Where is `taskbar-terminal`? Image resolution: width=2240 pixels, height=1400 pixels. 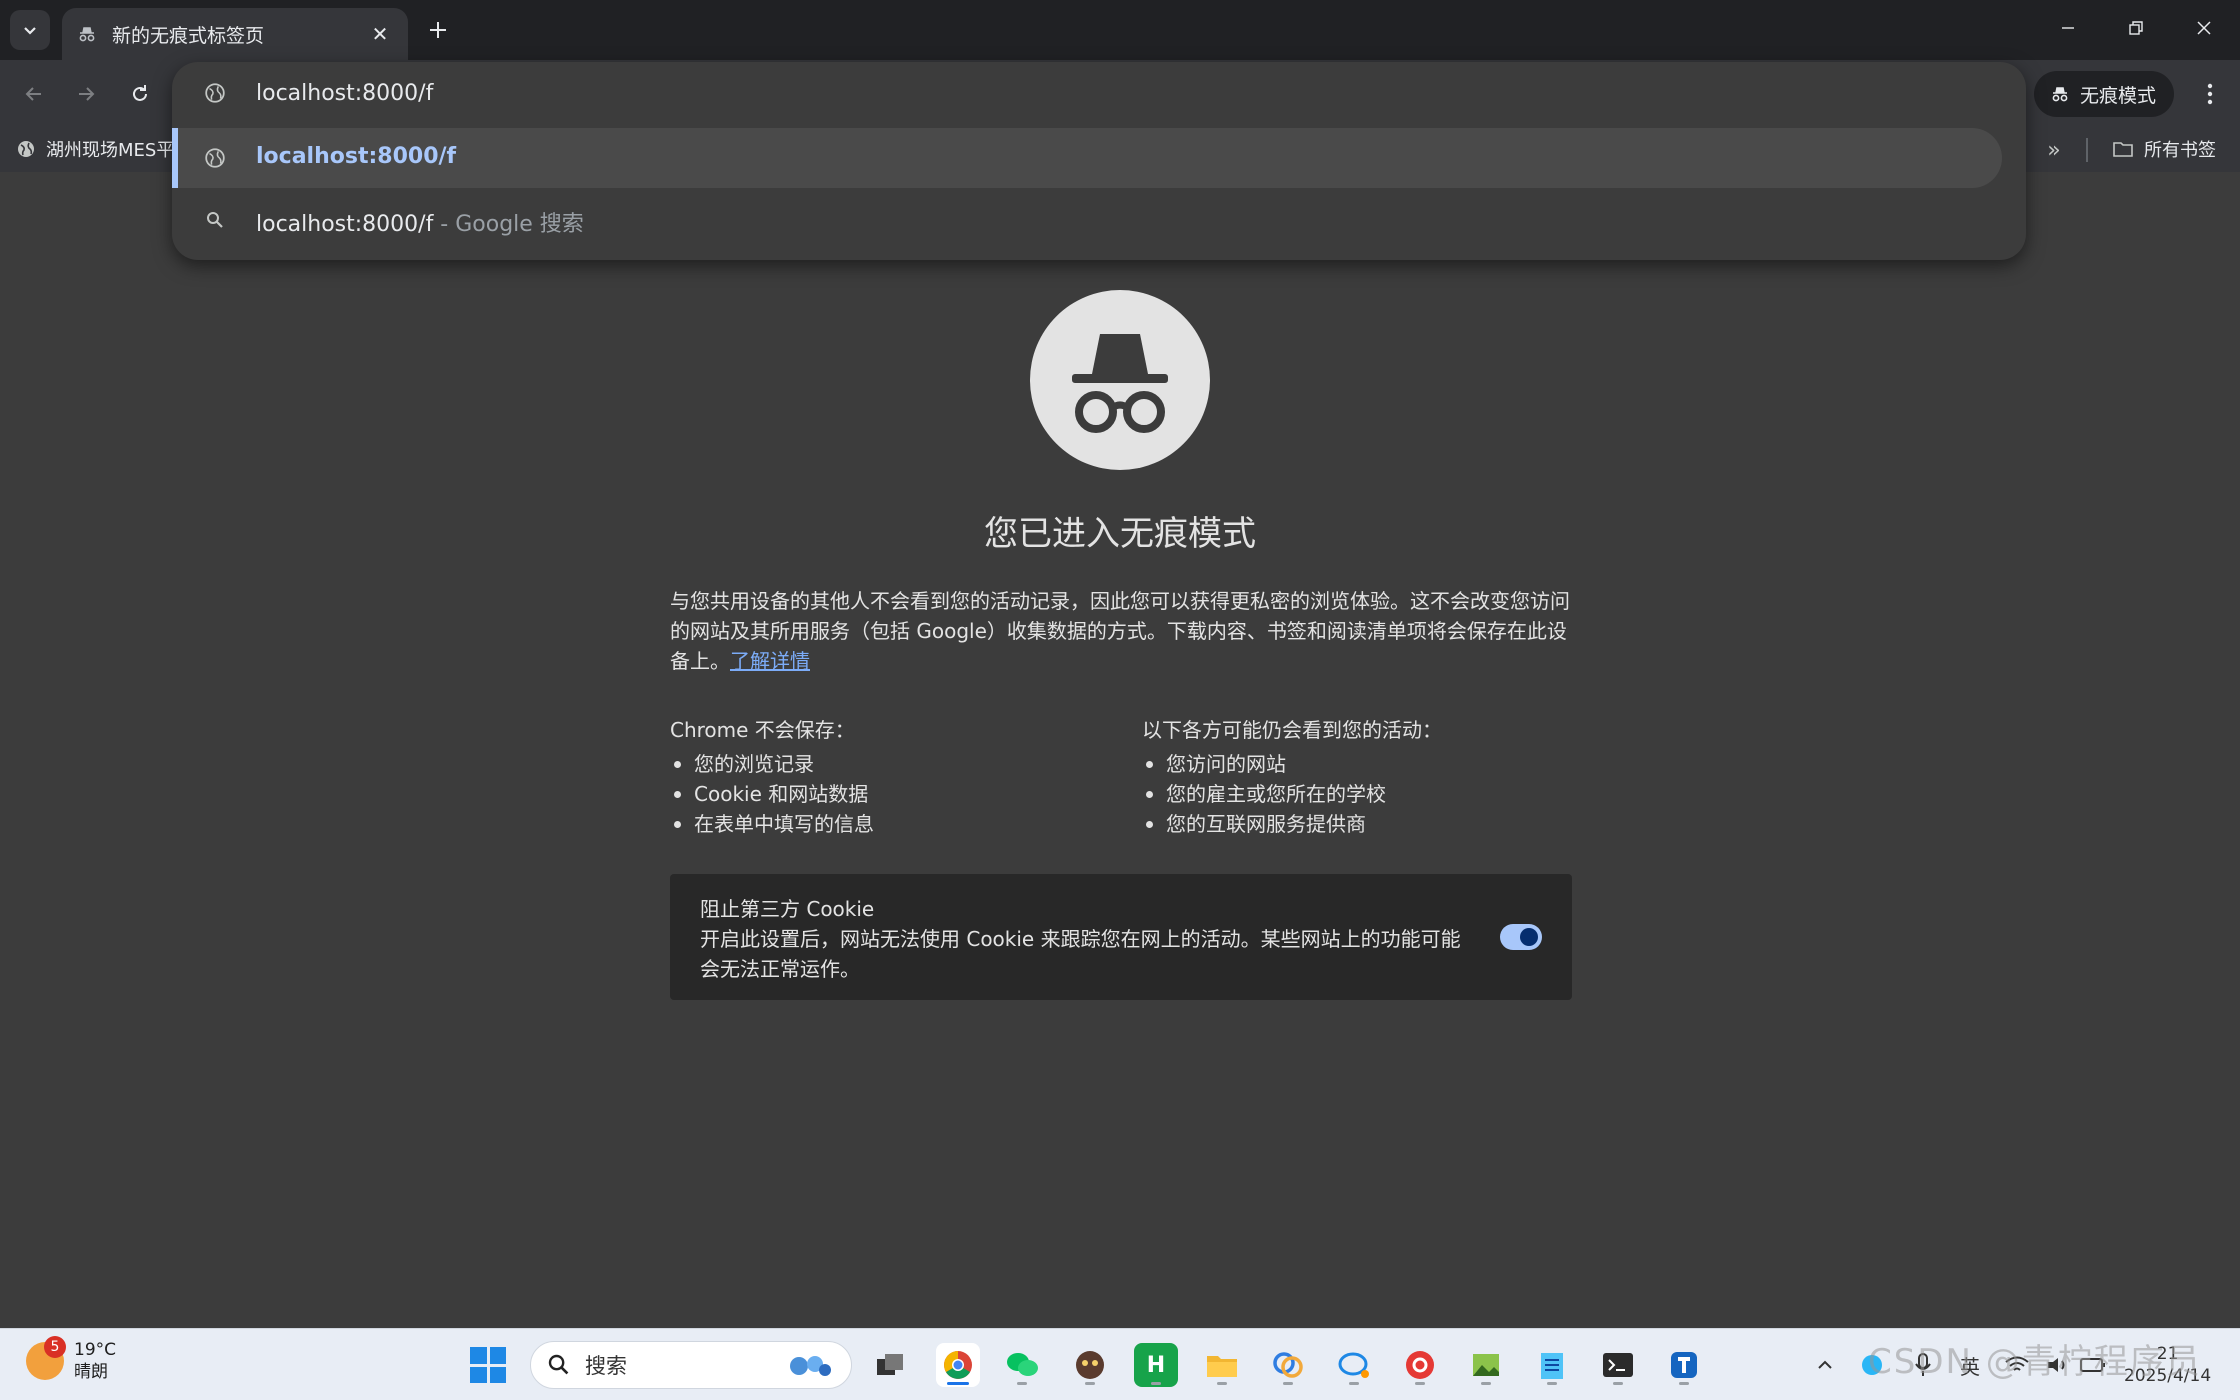 taskbar-terminal is located at coordinates (1618, 1365).